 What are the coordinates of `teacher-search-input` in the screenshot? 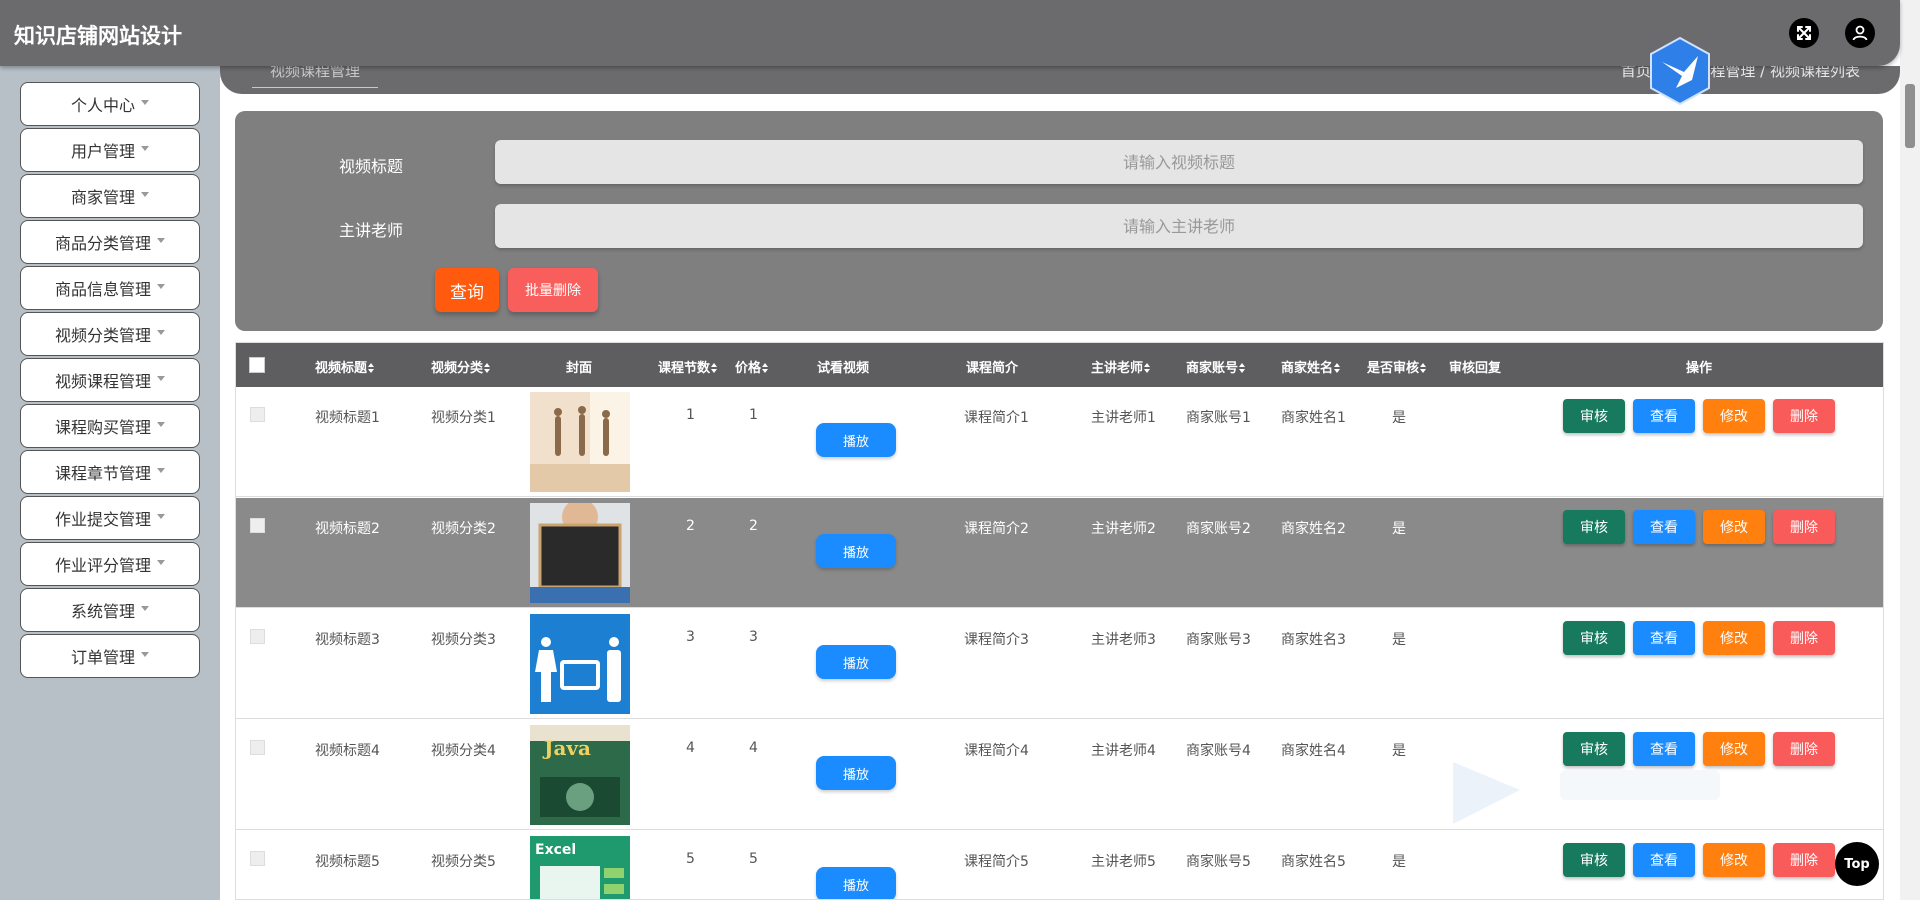 It's located at (1179, 226).